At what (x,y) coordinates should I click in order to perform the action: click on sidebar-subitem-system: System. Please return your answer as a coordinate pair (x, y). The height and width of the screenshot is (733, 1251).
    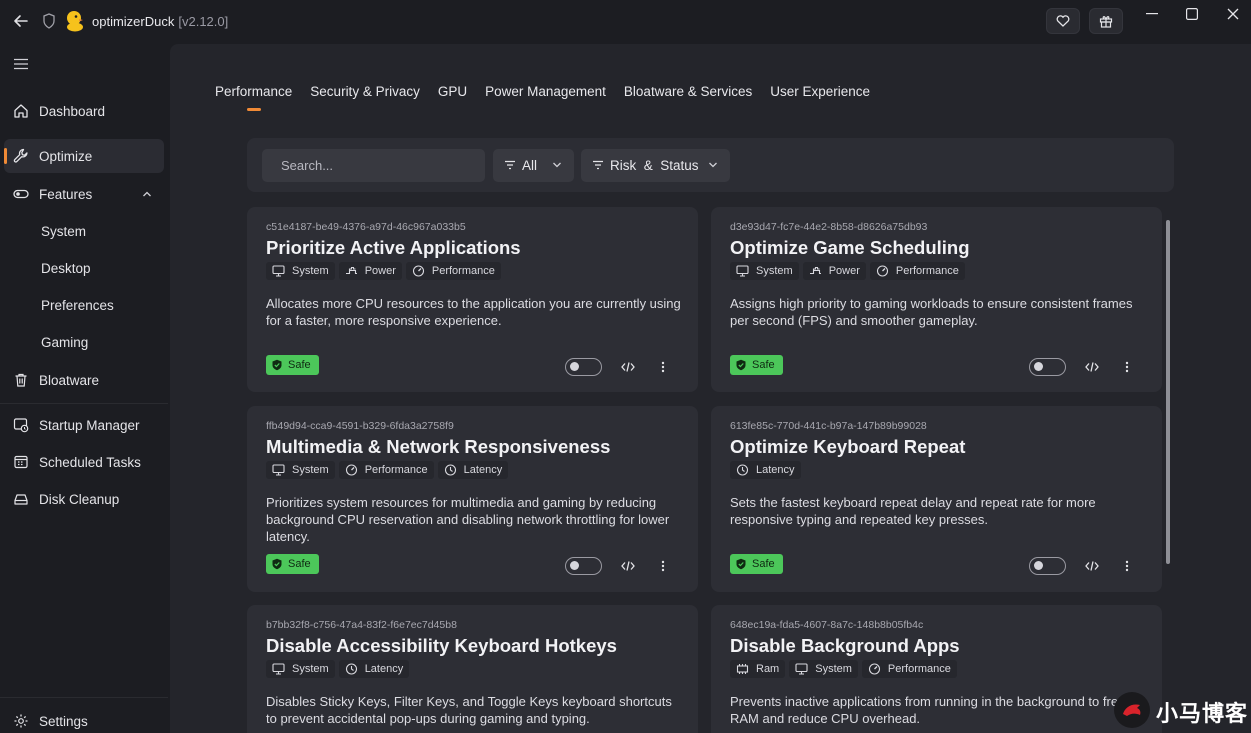
    Looking at the image, I should click on (63, 231).